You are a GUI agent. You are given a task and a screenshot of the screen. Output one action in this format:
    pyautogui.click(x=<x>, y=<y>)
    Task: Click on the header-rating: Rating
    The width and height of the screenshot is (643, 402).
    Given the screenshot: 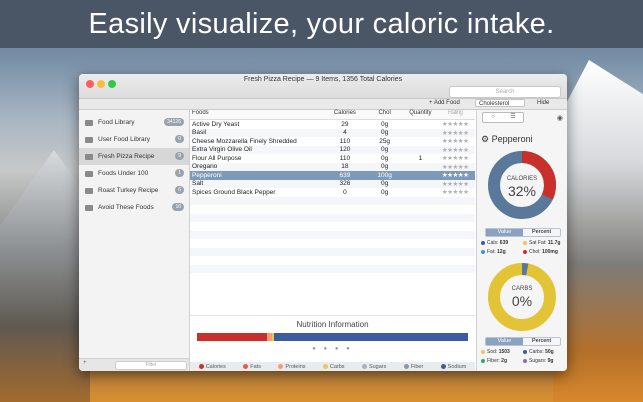 What is the action you would take?
    pyautogui.click(x=455, y=114)
    